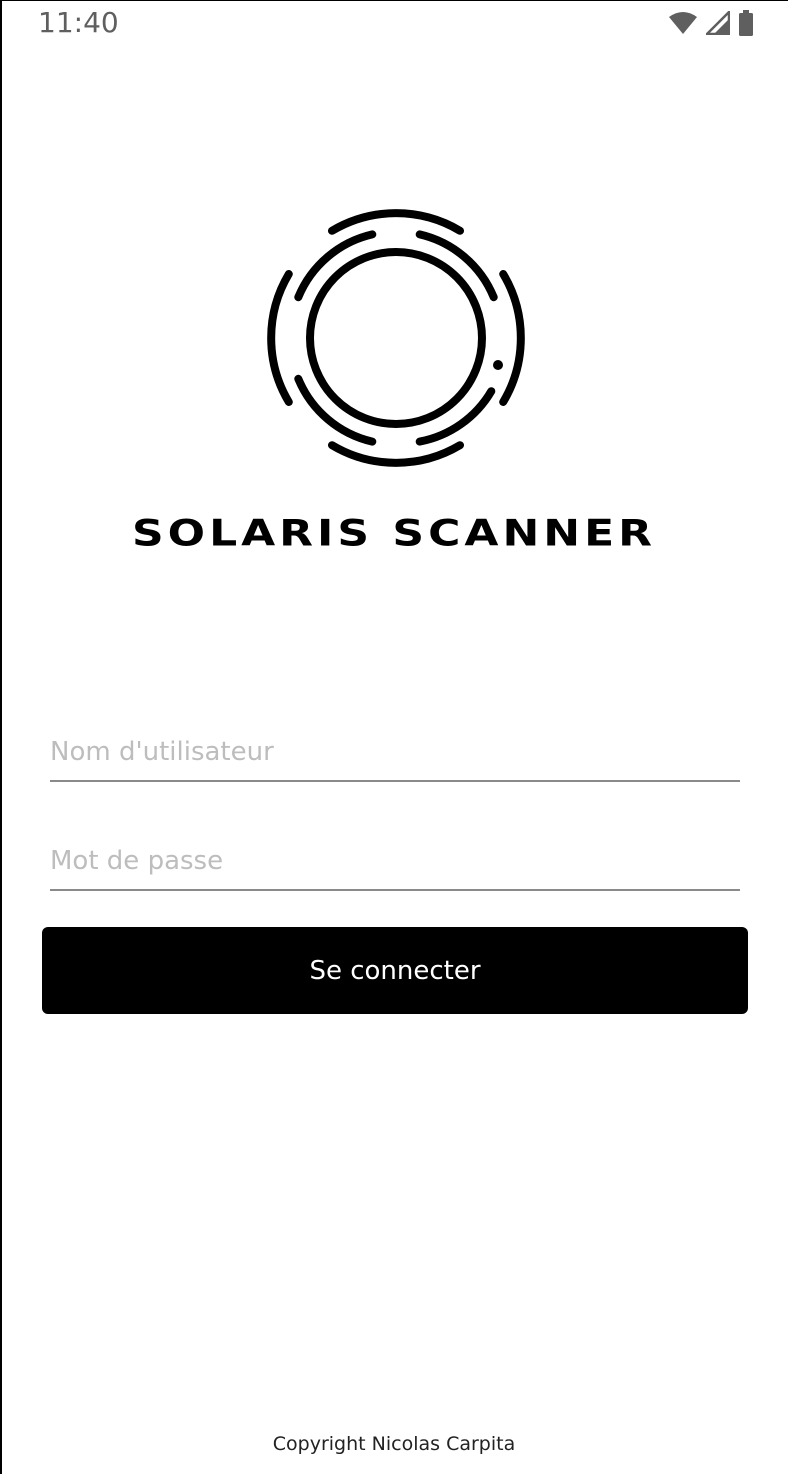  What do you see at coordinates (746, 25) in the screenshot?
I see `battery-icon` at bounding box center [746, 25].